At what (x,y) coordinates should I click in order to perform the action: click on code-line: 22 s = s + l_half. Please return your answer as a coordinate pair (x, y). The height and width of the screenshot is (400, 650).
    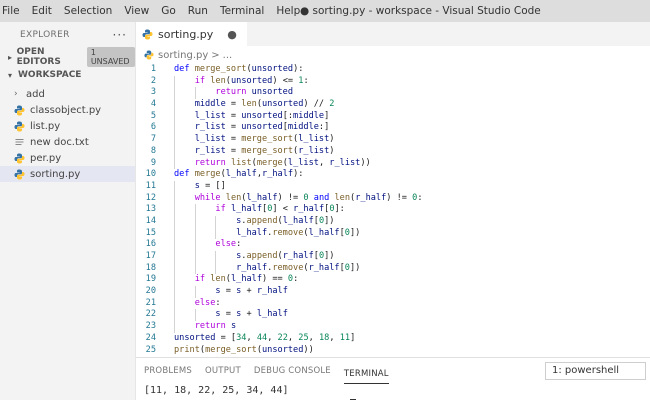
    Looking at the image, I should click on (393, 315).